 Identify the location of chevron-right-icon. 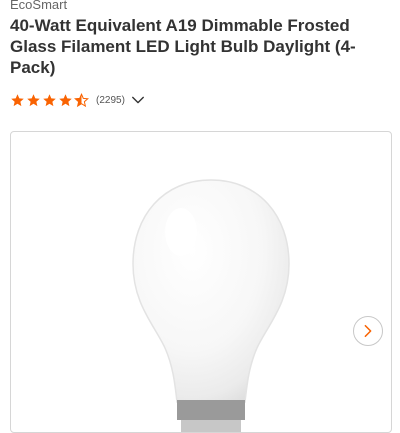
(368, 331).